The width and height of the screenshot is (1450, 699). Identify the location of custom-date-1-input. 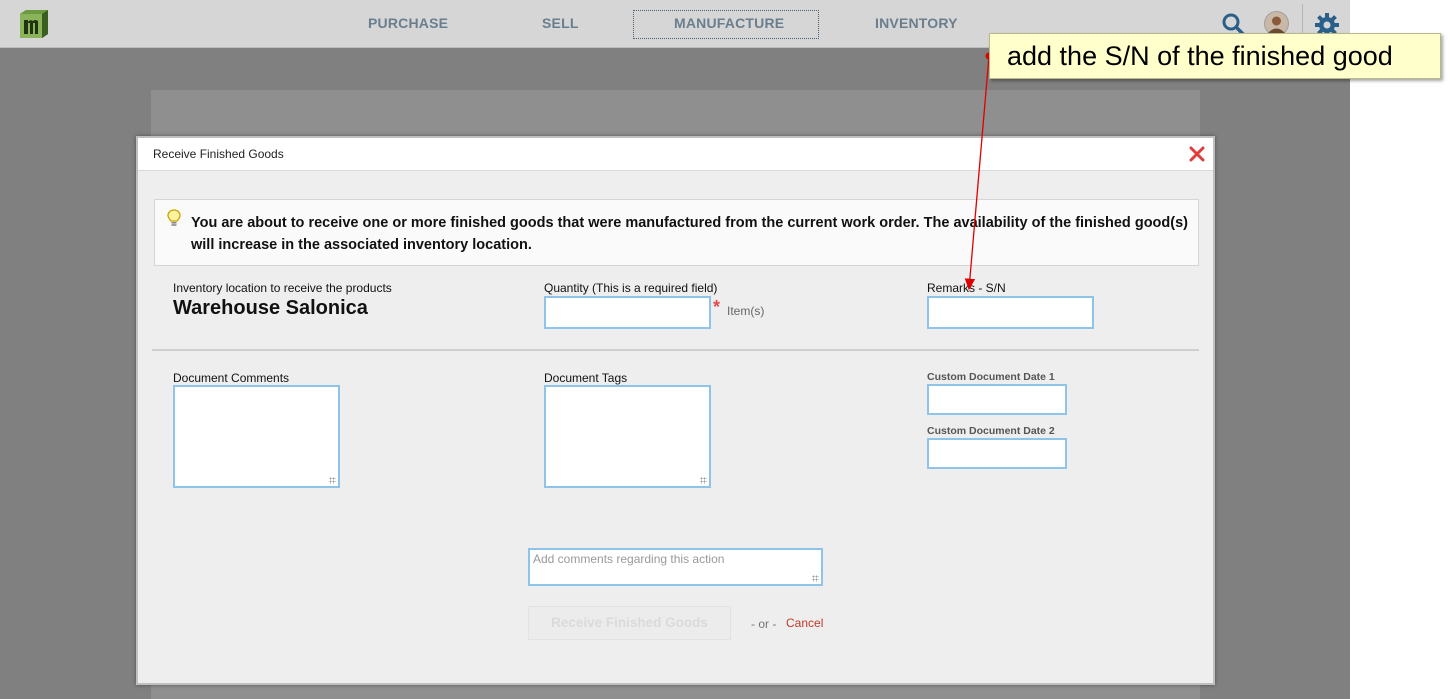
(997, 399).